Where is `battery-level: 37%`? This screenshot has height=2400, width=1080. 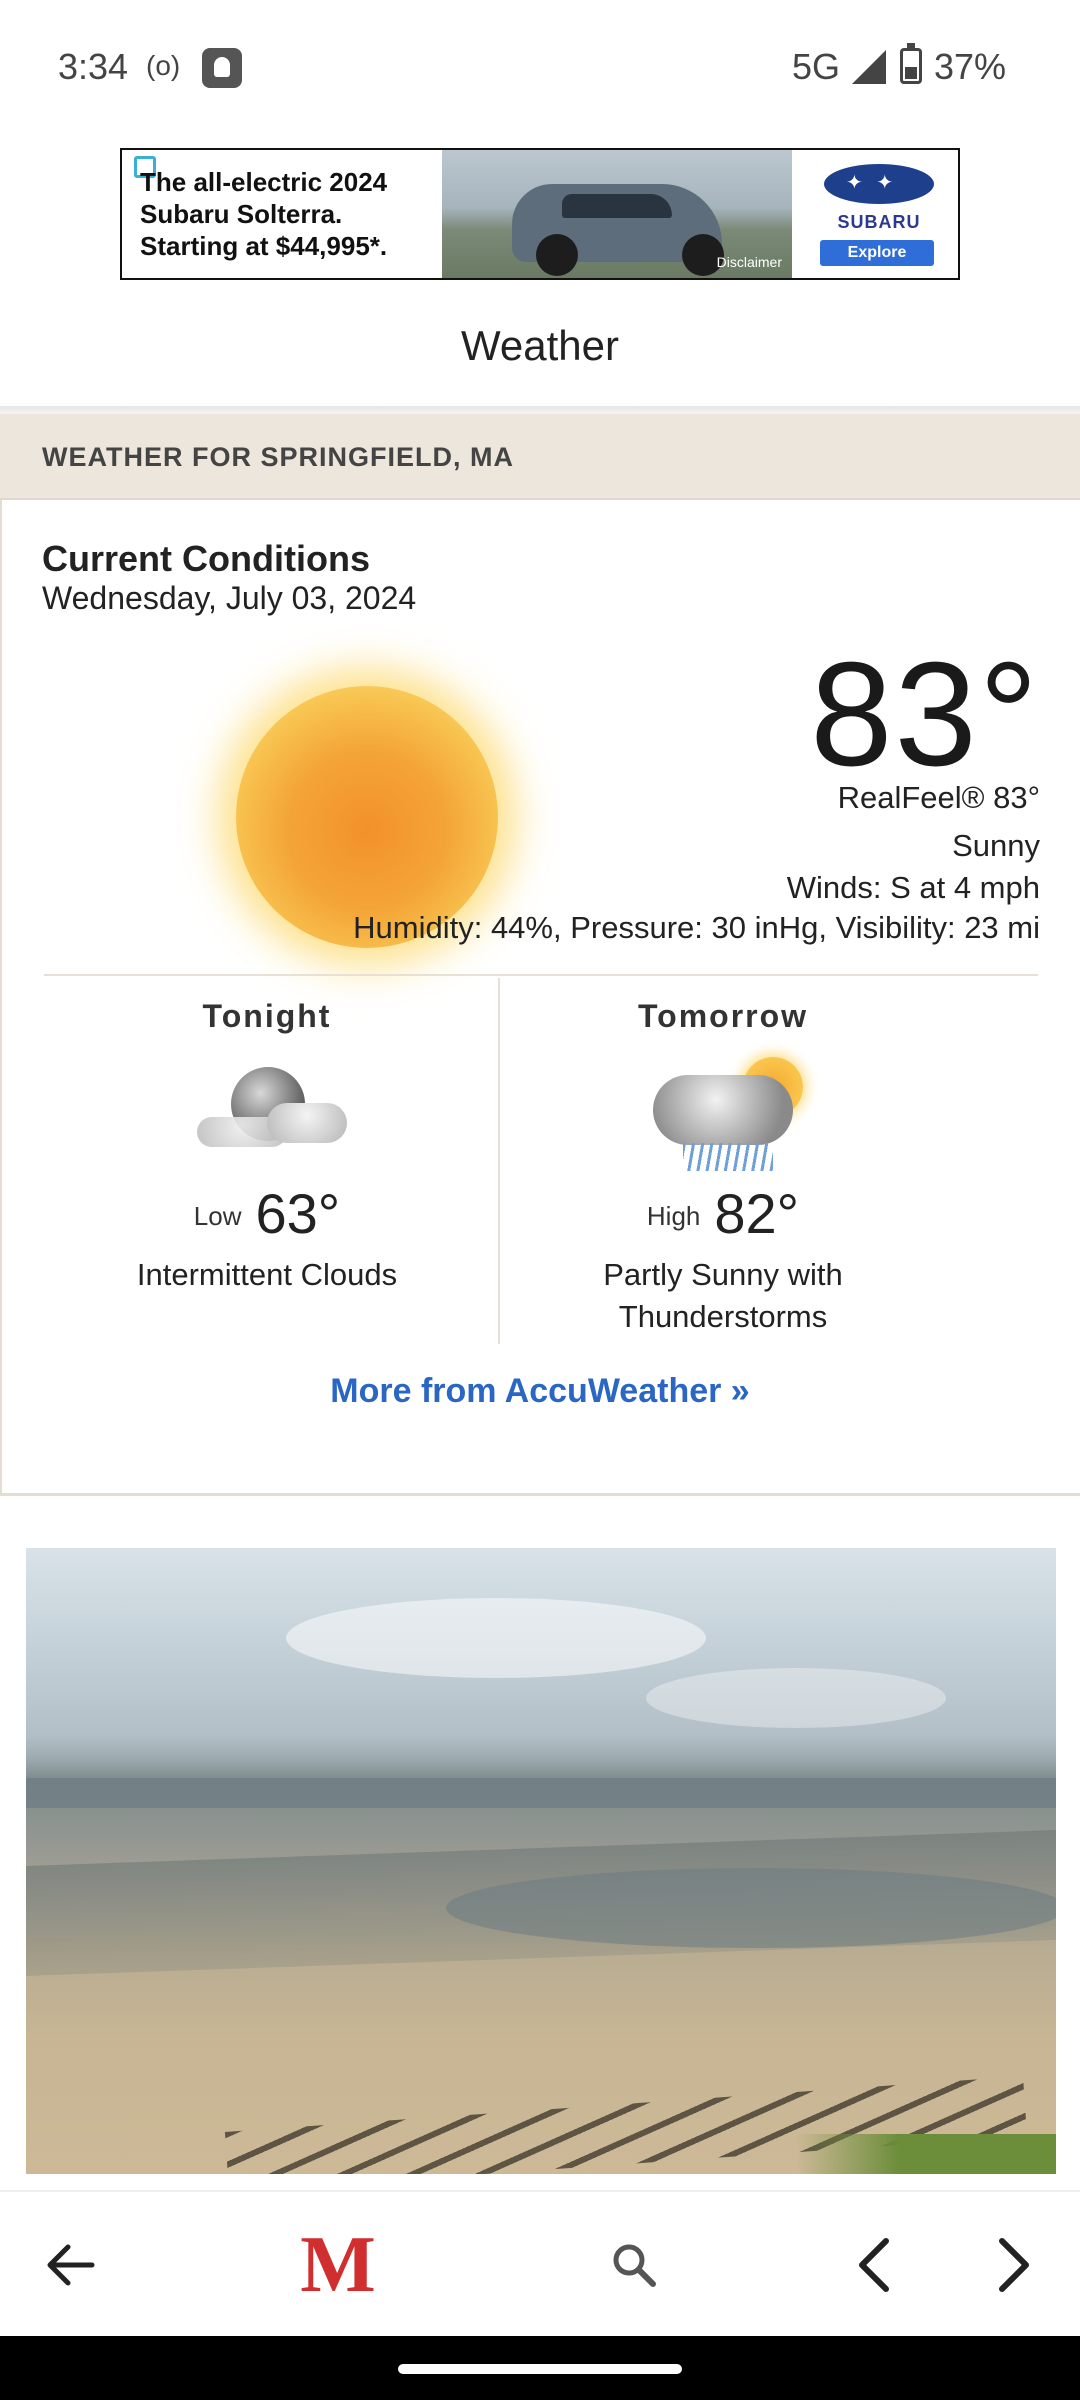 battery-level: 37% is located at coordinates (970, 66).